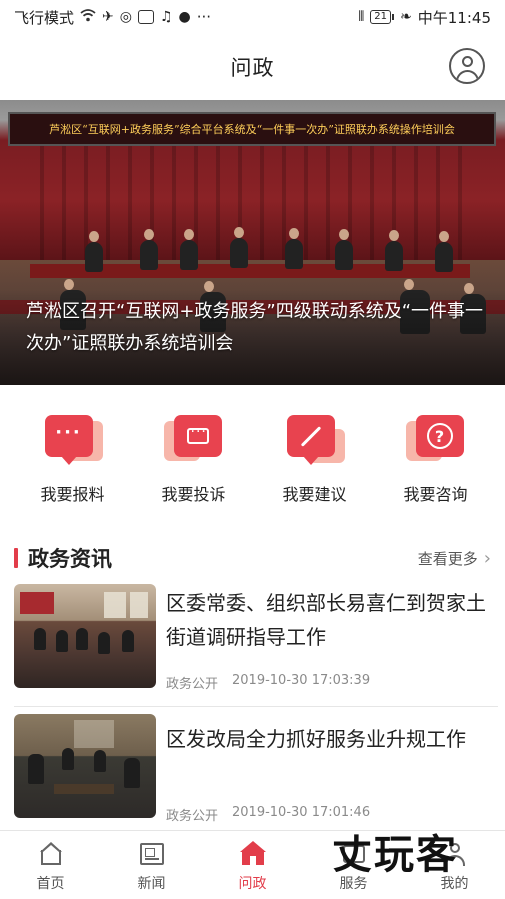 This screenshot has width=505, height=899. What do you see at coordinates (314, 494) in the screenshot?
I see `suggestion-label: 我要建议` at bounding box center [314, 494].